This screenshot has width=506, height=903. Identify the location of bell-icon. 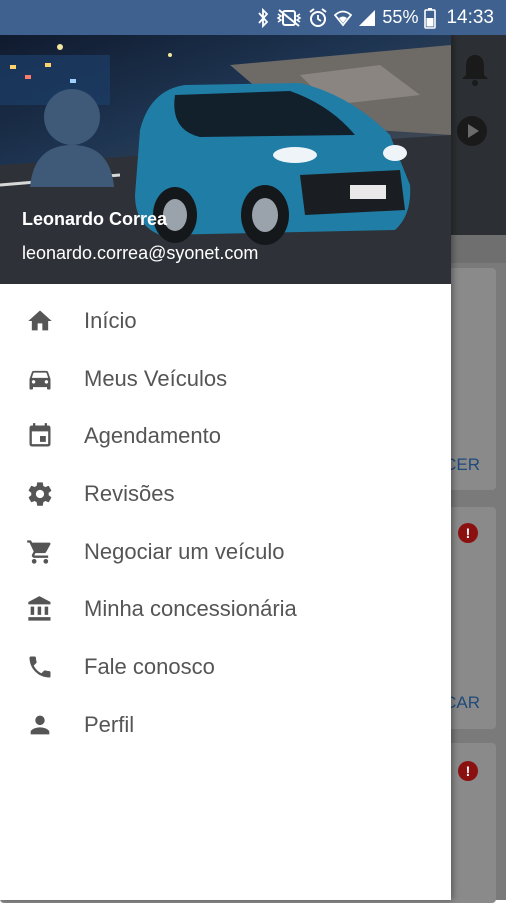
(475, 72).